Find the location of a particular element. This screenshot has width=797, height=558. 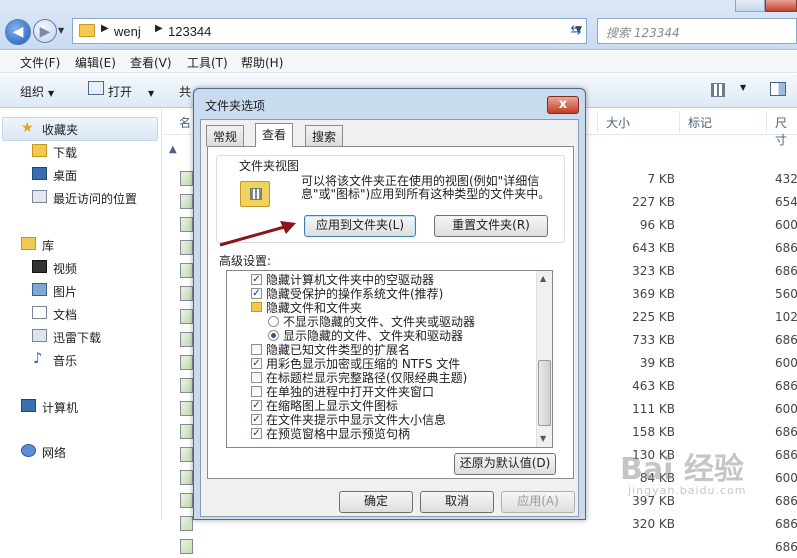

ok-button: 确定 is located at coordinates (376, 502).